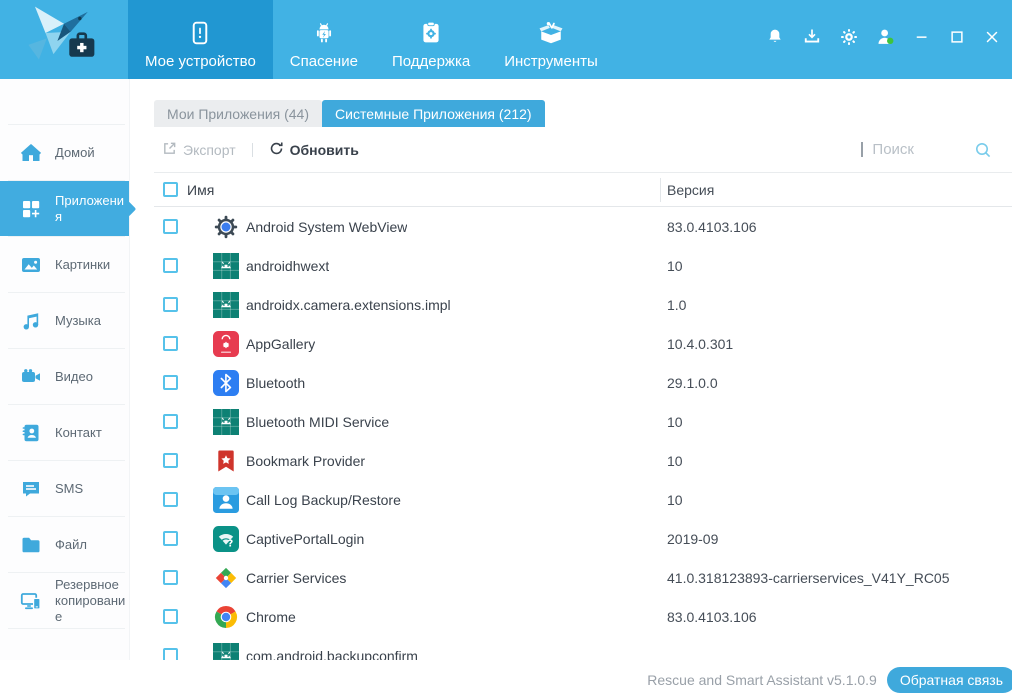 This screenshot has height=700, width=1012. I want to click on refresh-button: Обновить, so click(314, 150).